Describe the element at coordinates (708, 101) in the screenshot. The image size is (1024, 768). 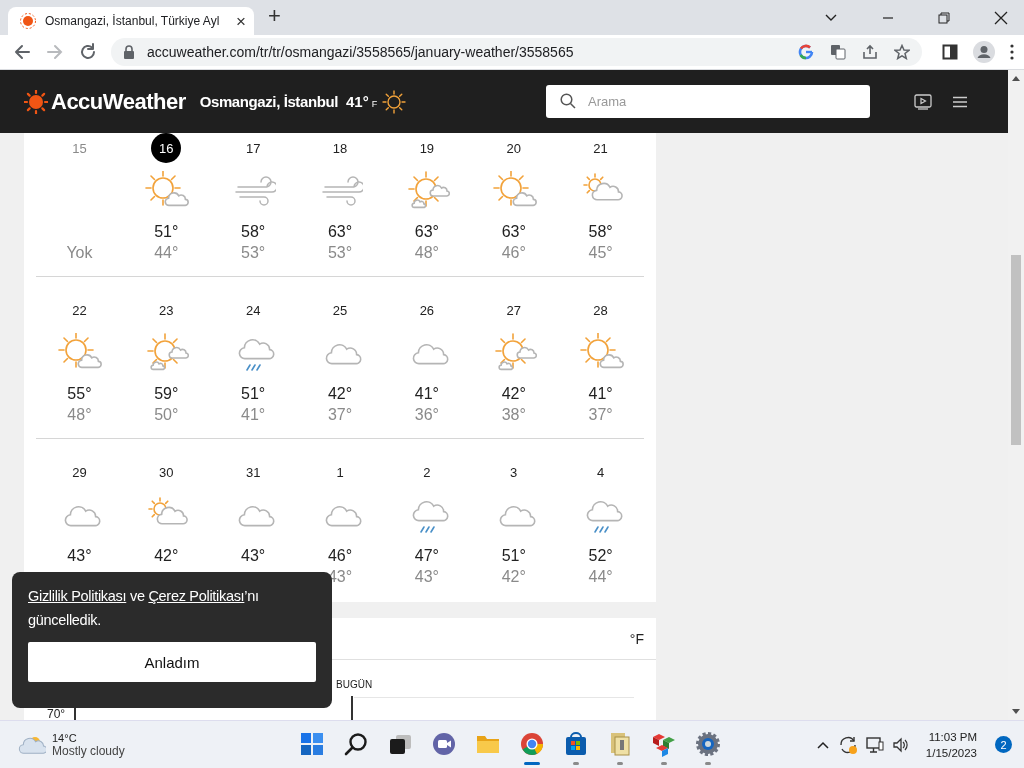
I see `search-field: Arama` at that location.